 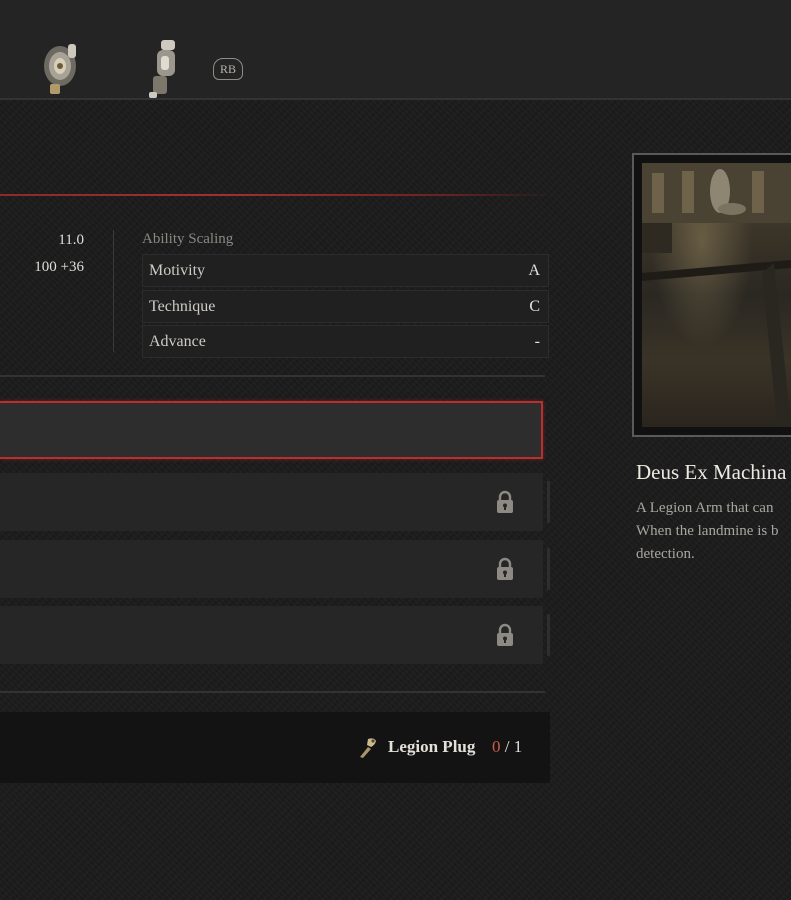 What do you see at coordinates (345, 306) in the screenshot?
I see `scaling-row-technique: Technique C` at bounding box center [345, 306].